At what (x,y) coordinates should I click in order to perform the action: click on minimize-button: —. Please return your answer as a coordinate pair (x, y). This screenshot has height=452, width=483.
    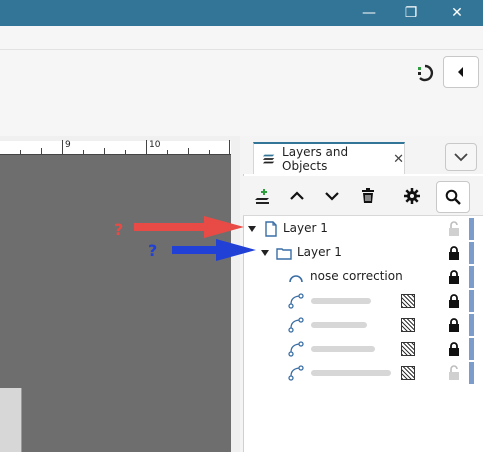
    Looking at the image, I should click on (369, 13).